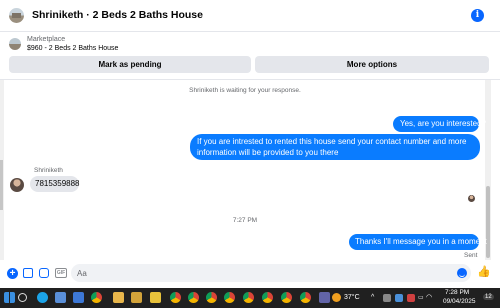  Describe the element at coordinates (117, 15) in the screenshot. I see `conversation-title: Shriniketh · 2 Beds 2 Baths House` at that location.